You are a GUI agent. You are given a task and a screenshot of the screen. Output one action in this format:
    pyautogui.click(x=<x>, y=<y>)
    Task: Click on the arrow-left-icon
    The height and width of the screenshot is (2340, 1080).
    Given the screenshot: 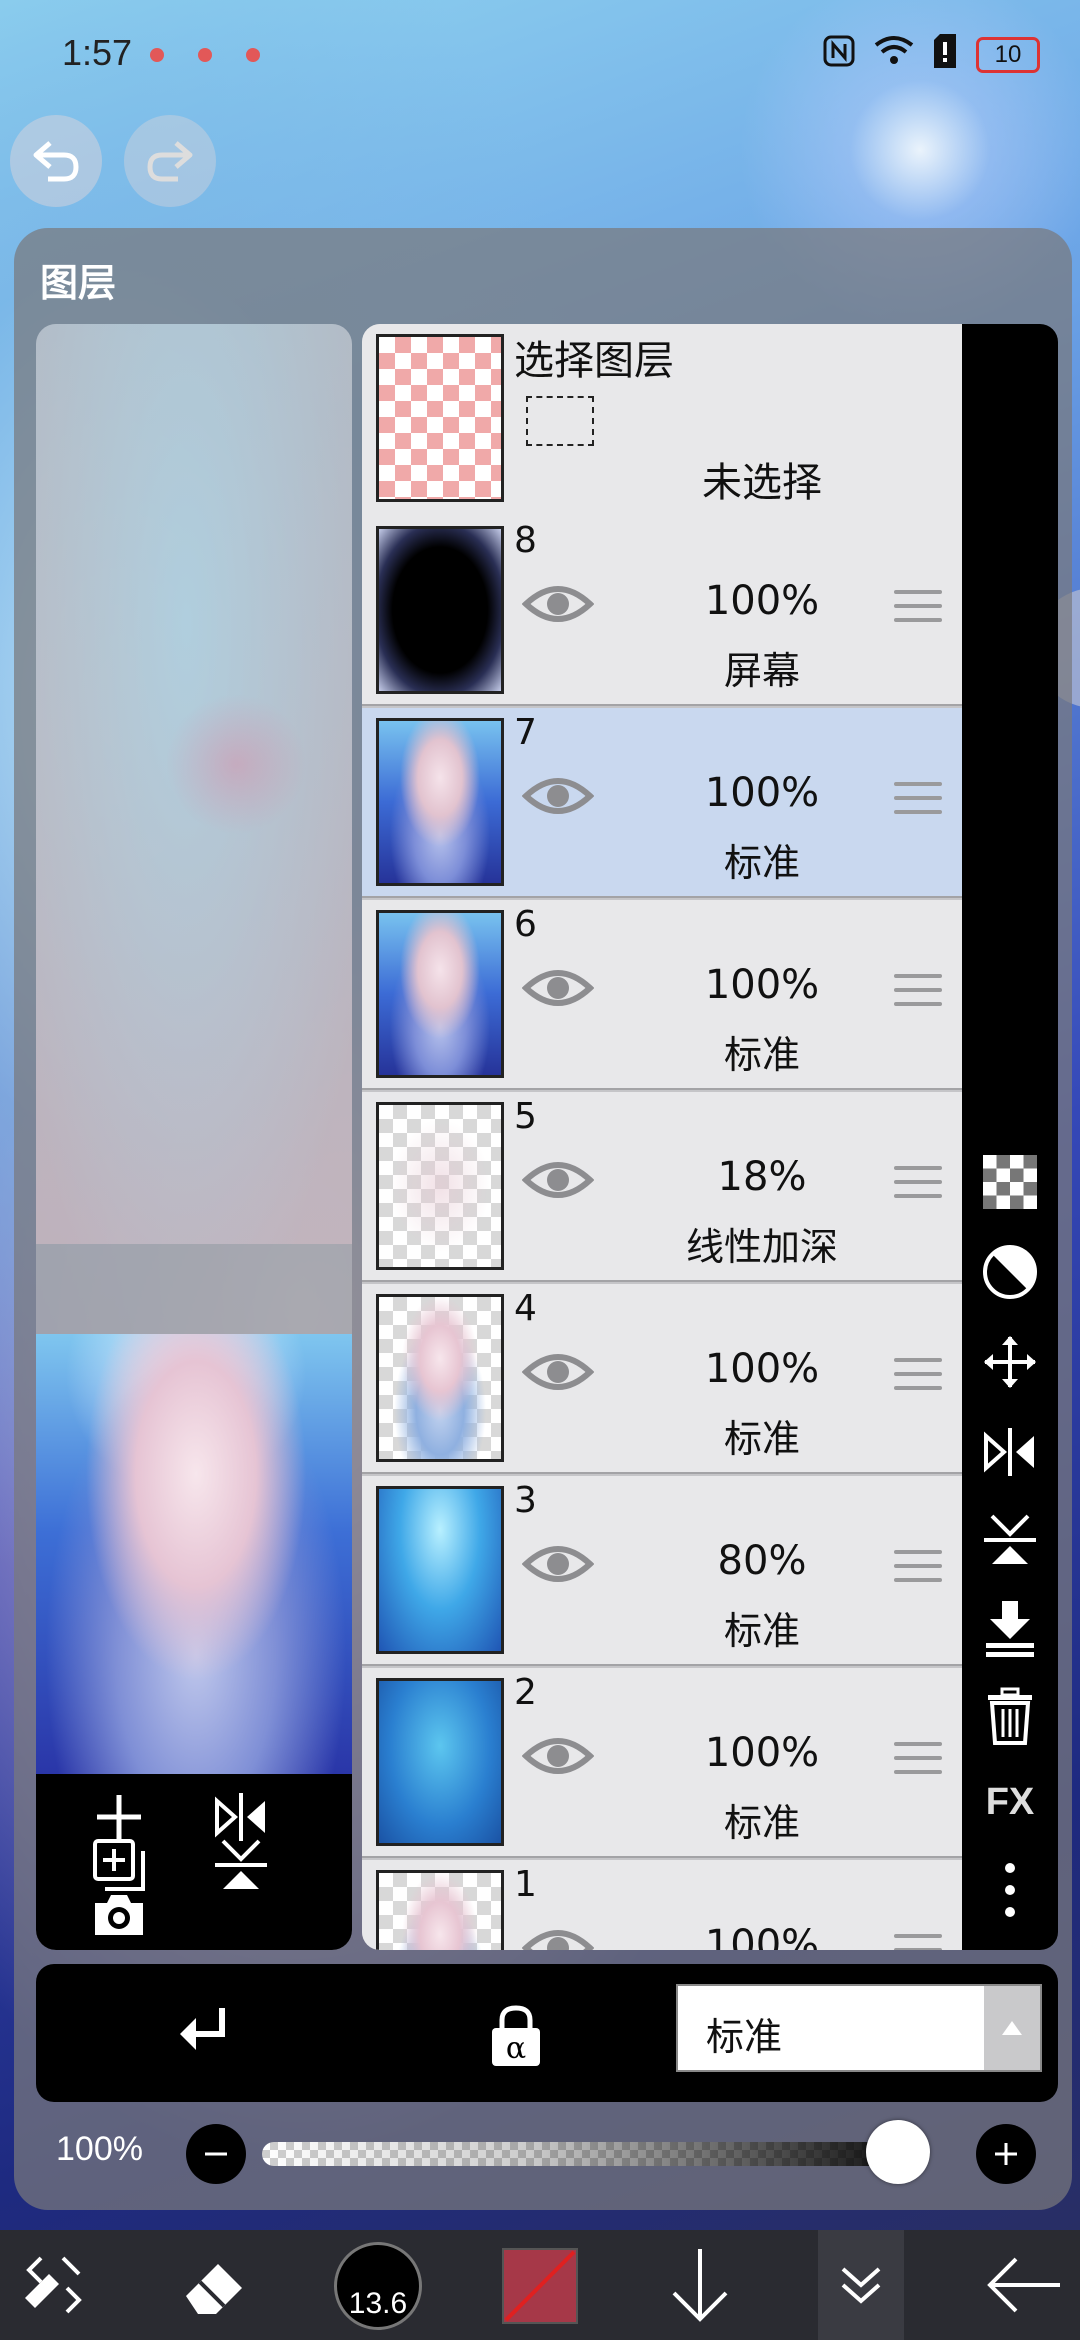 What is the action you would take?
    pyautogui.click(x=1023, y=2285)
    